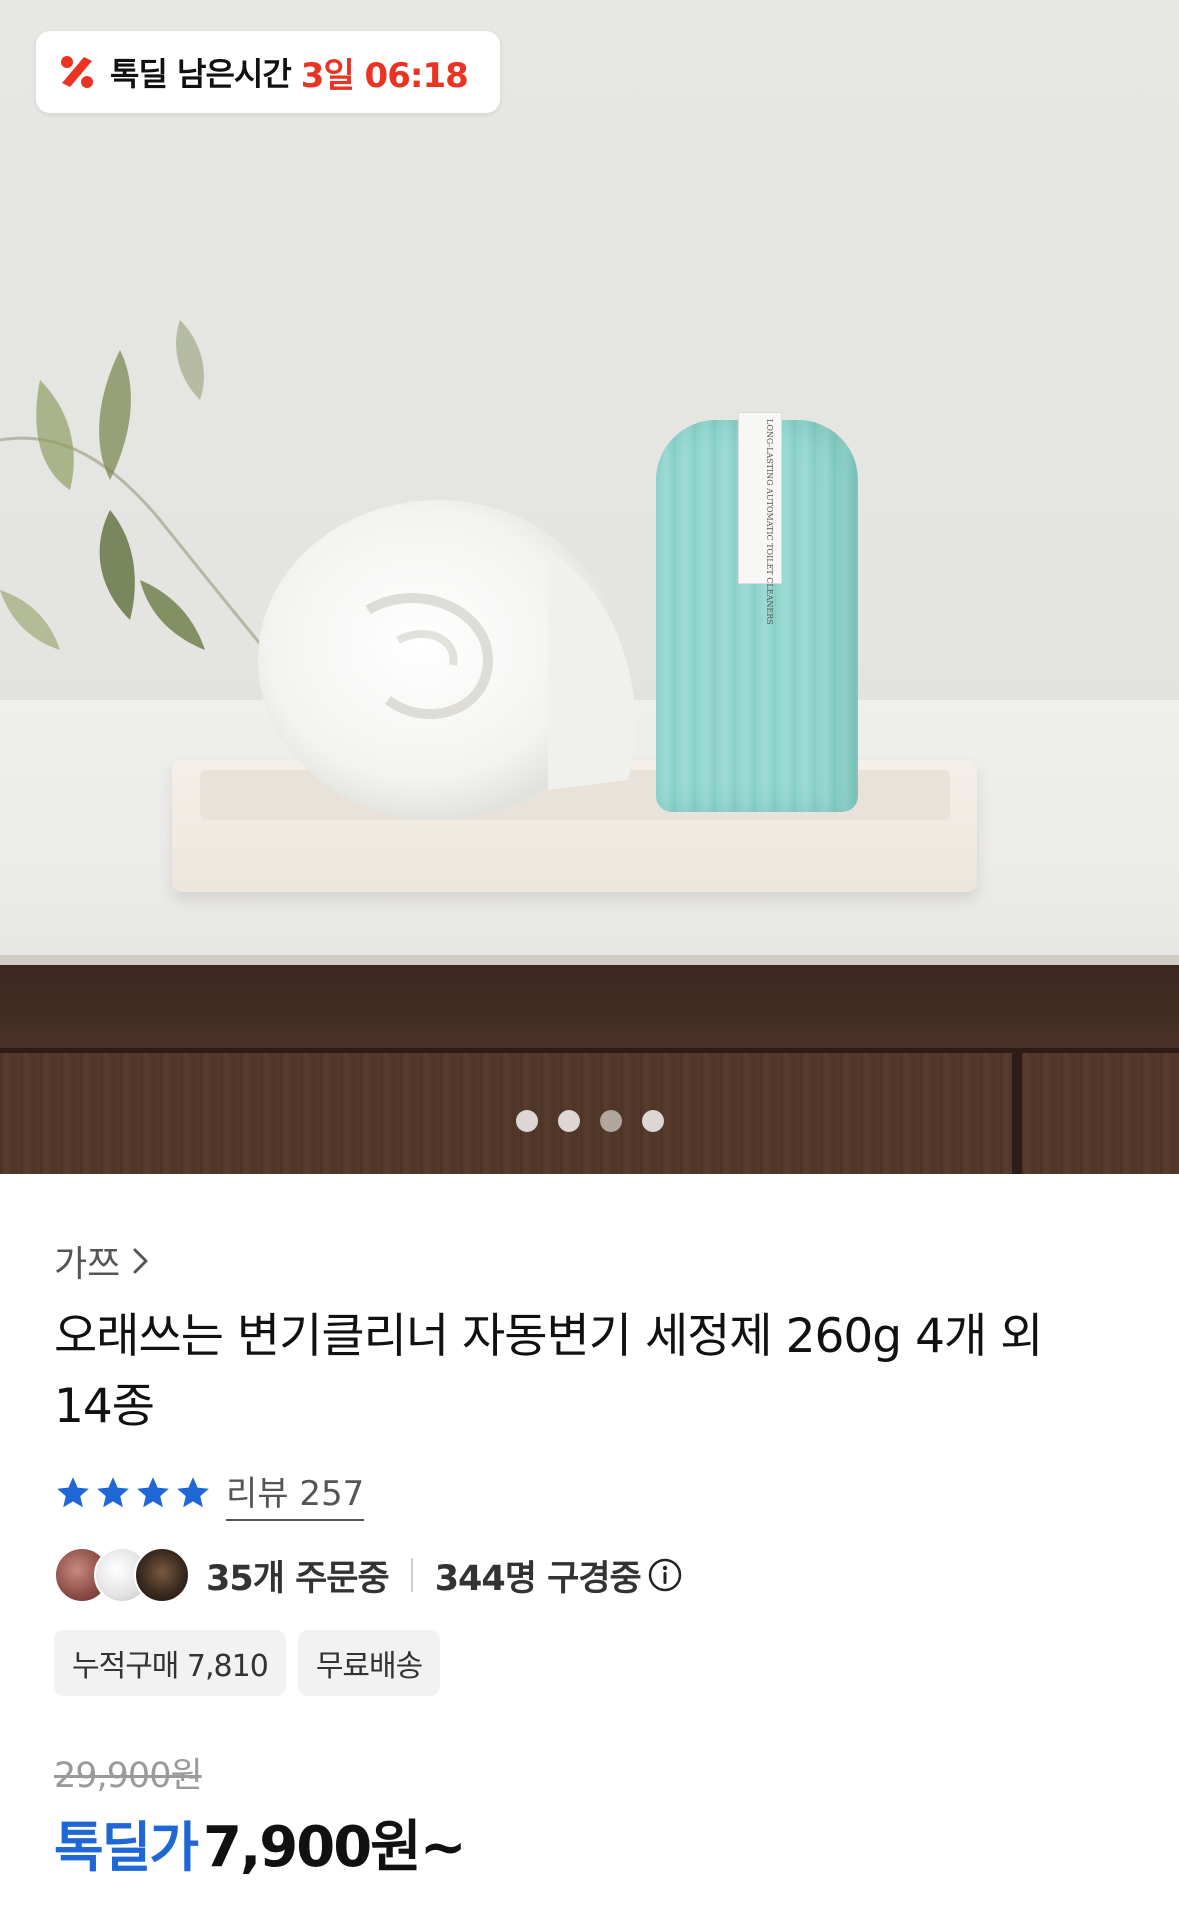 This screenshot has height=1916, width=1179. Describe the element at coordinates (298, 1578) in the screenshot. I see `order-count: 35개 주문중` at that location.